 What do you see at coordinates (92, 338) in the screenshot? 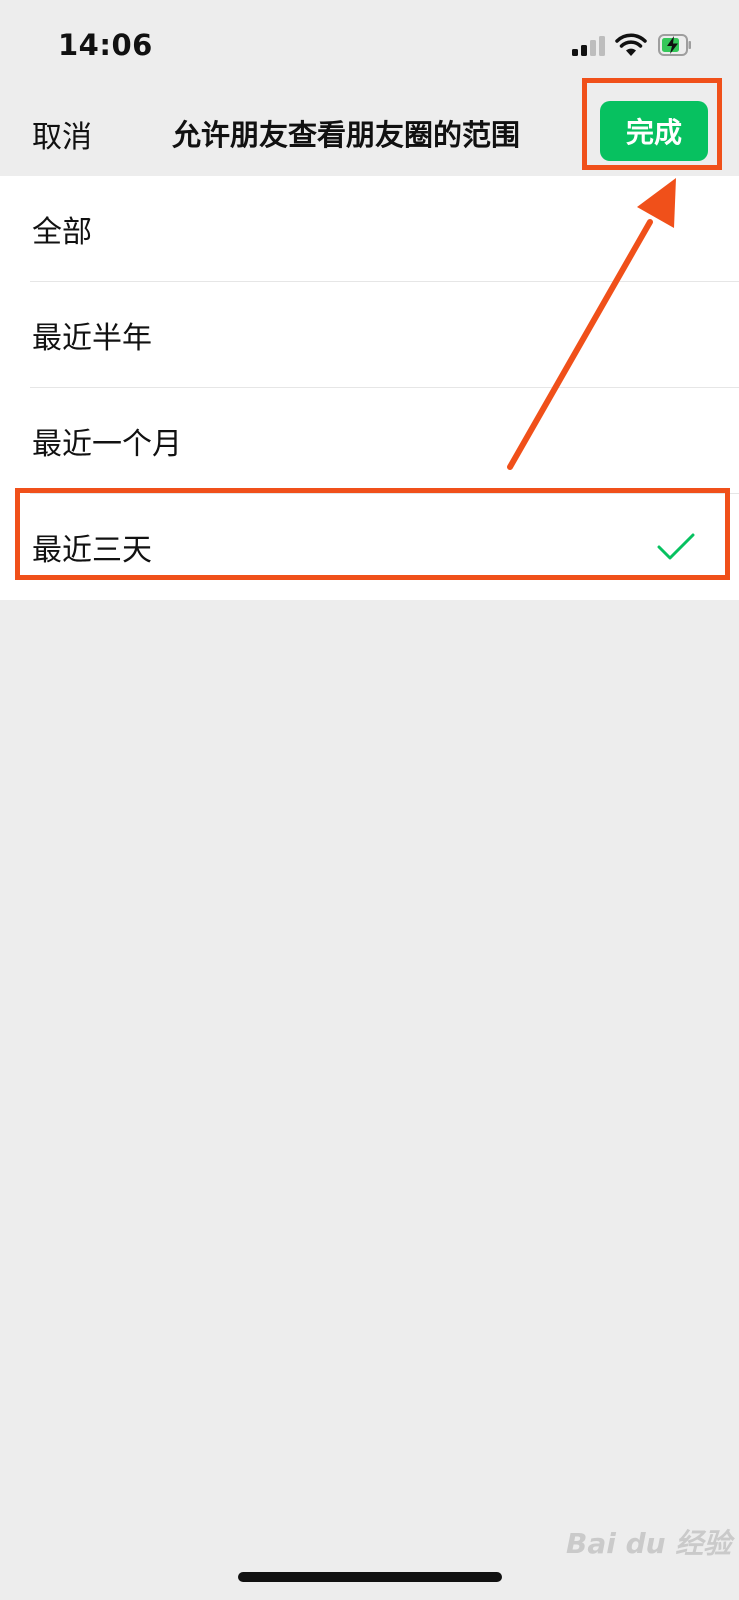
I see `option-label: 最近半年` at bounding box center [92, 338].